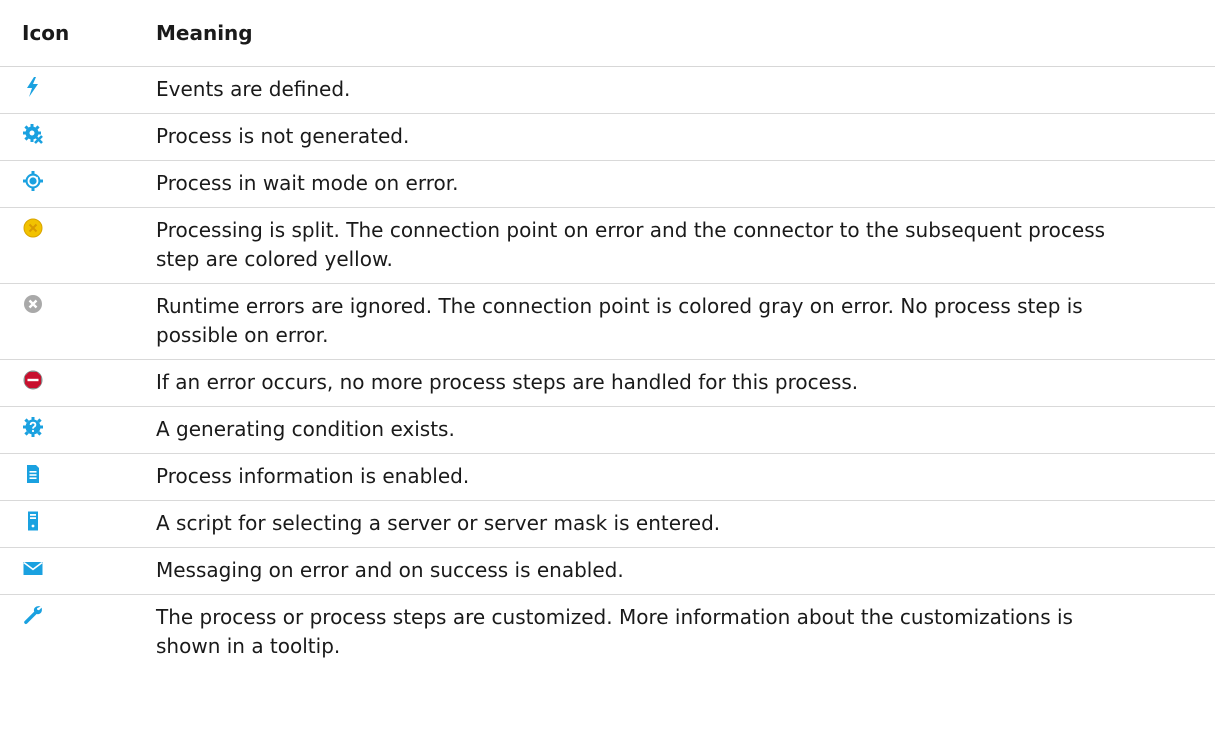  Describe the element at coordinates (33, 181) in the screenshot. I see `gear-refresh-icon` at that location.